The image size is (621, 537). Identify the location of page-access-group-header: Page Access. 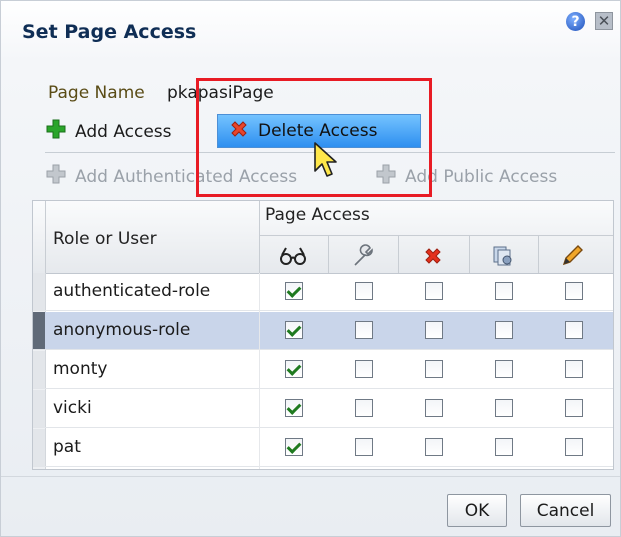
(317, 215).